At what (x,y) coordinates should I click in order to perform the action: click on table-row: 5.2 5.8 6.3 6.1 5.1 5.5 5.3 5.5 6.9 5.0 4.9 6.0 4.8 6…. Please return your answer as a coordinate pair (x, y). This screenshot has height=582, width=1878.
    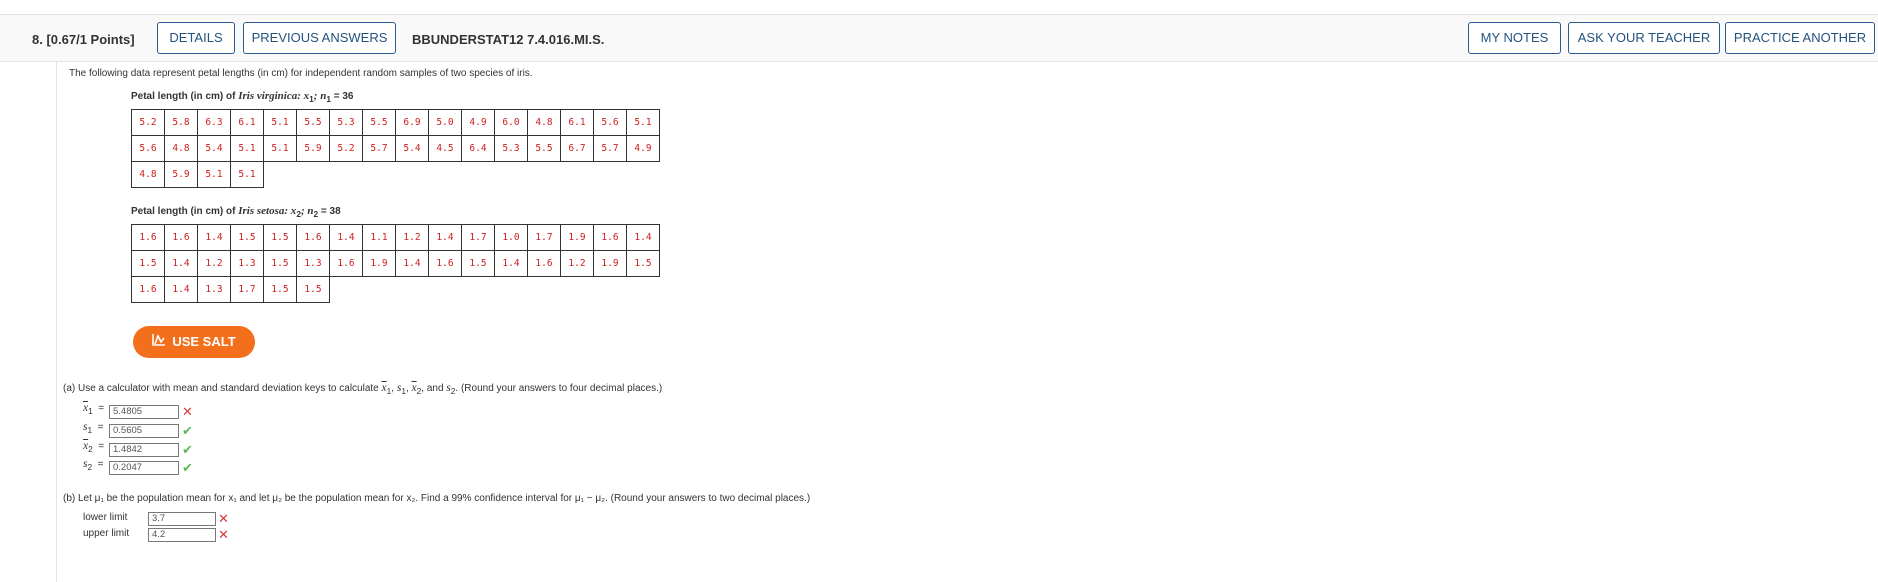
    Looking at the image, I should click on (395, 122).